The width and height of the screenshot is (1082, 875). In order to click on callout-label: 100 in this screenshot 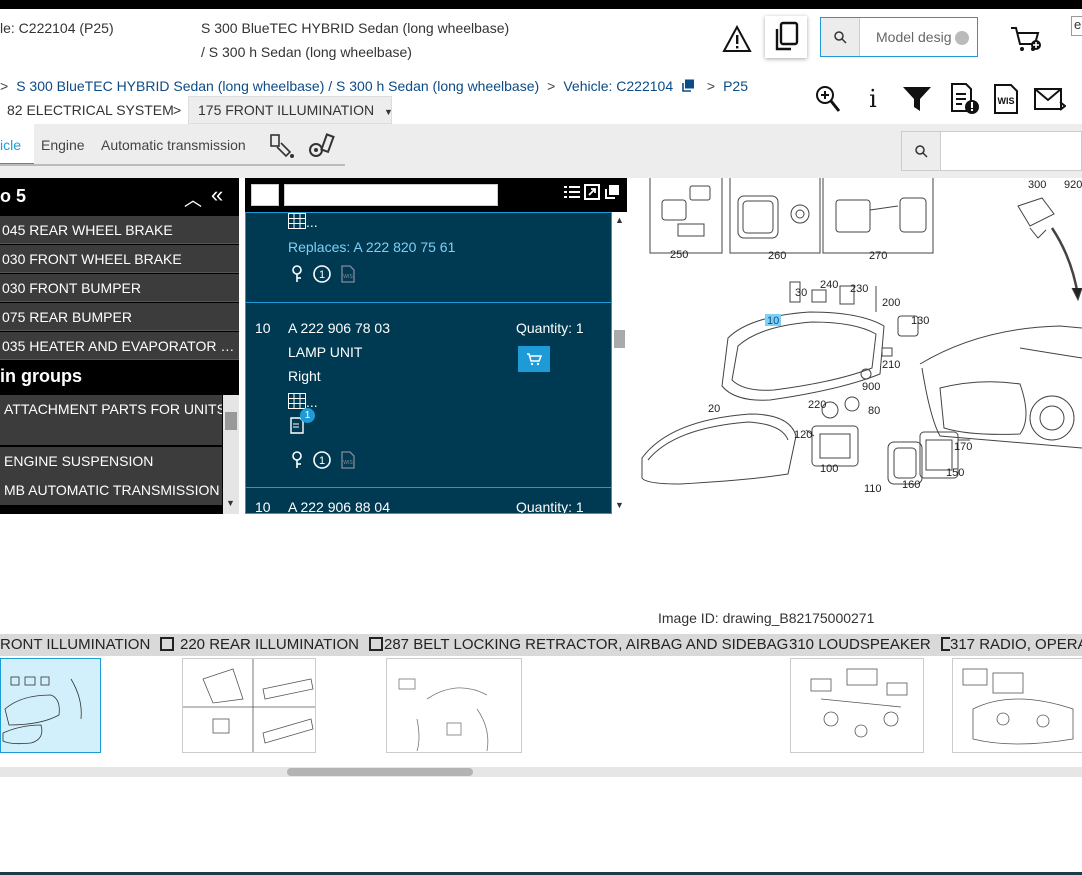, I will do `click(829, 469)`.